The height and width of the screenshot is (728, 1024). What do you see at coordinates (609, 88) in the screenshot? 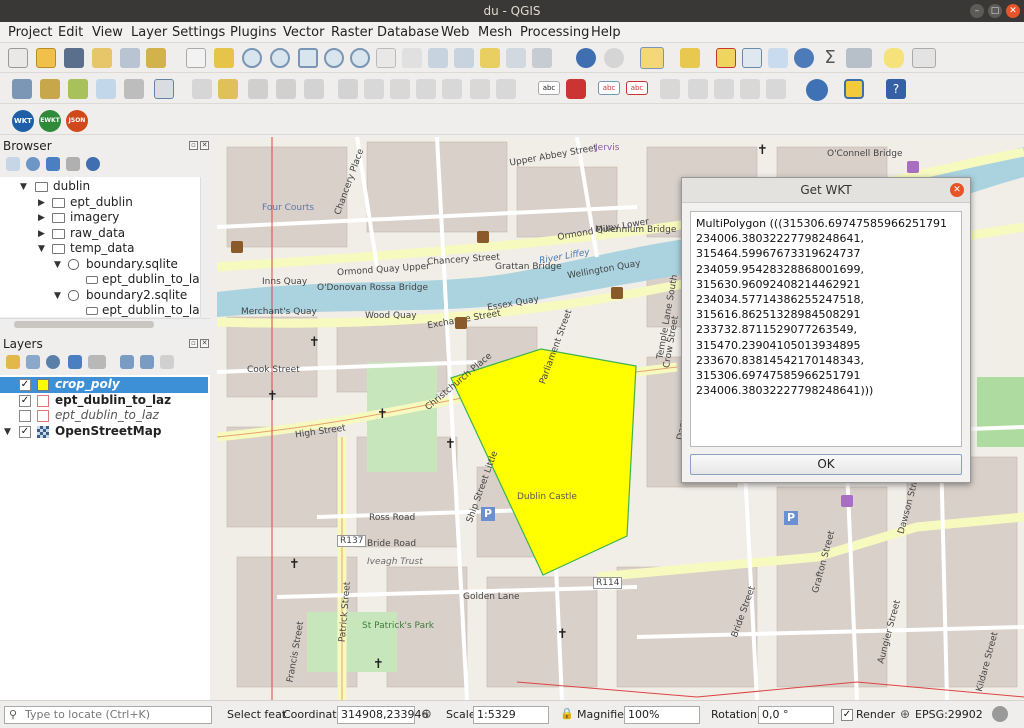
I see `highlight-pinned-labels-icon: abc` at bounding box center [609, 88].